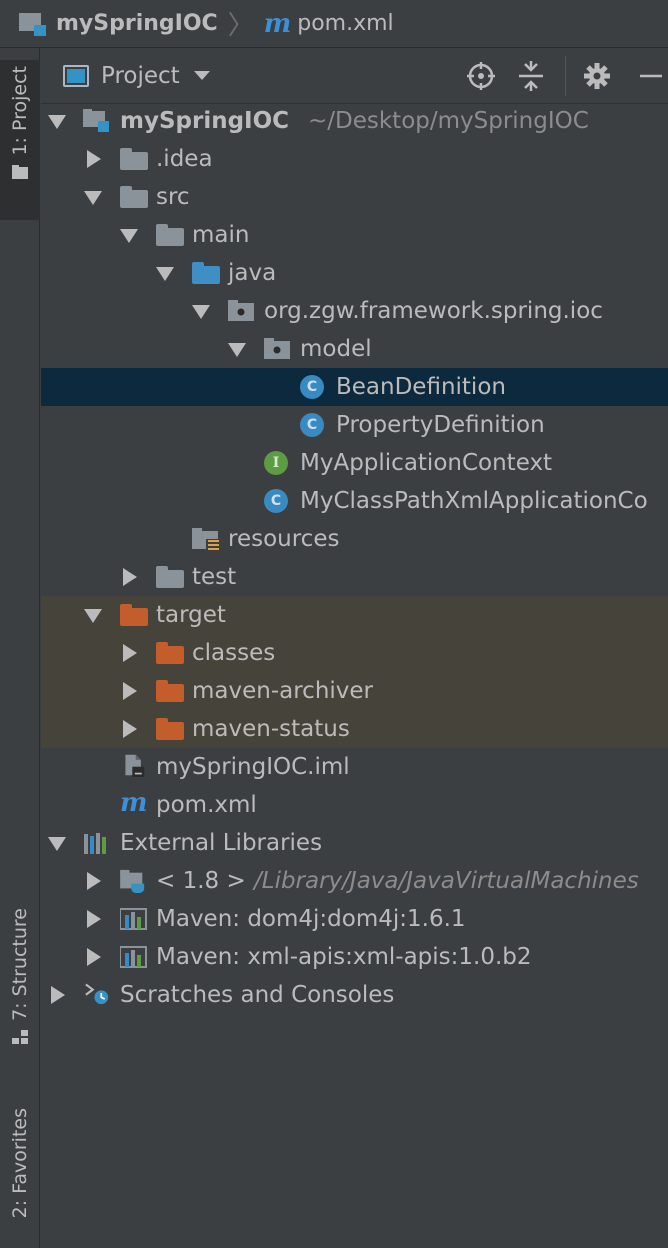 This screenshot has width=668, height=1248. What do you see at coordinates (95, 843) in the screenshot?
I see `libraries-icon` at bounding box center [95, 843].